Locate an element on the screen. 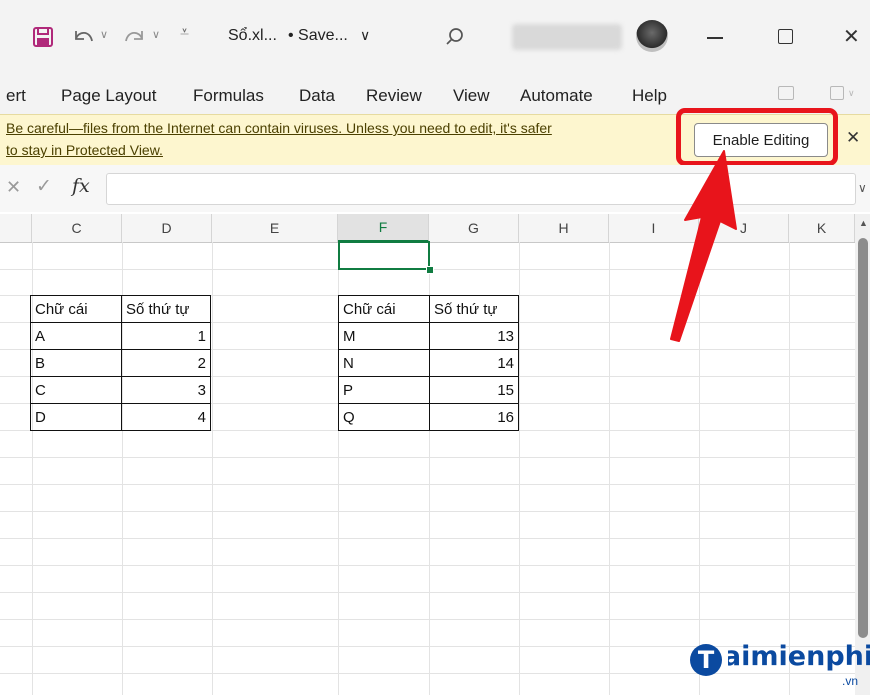 This screenshot has height=695, width=870. corner-cell is located at coordinates (16, 228).